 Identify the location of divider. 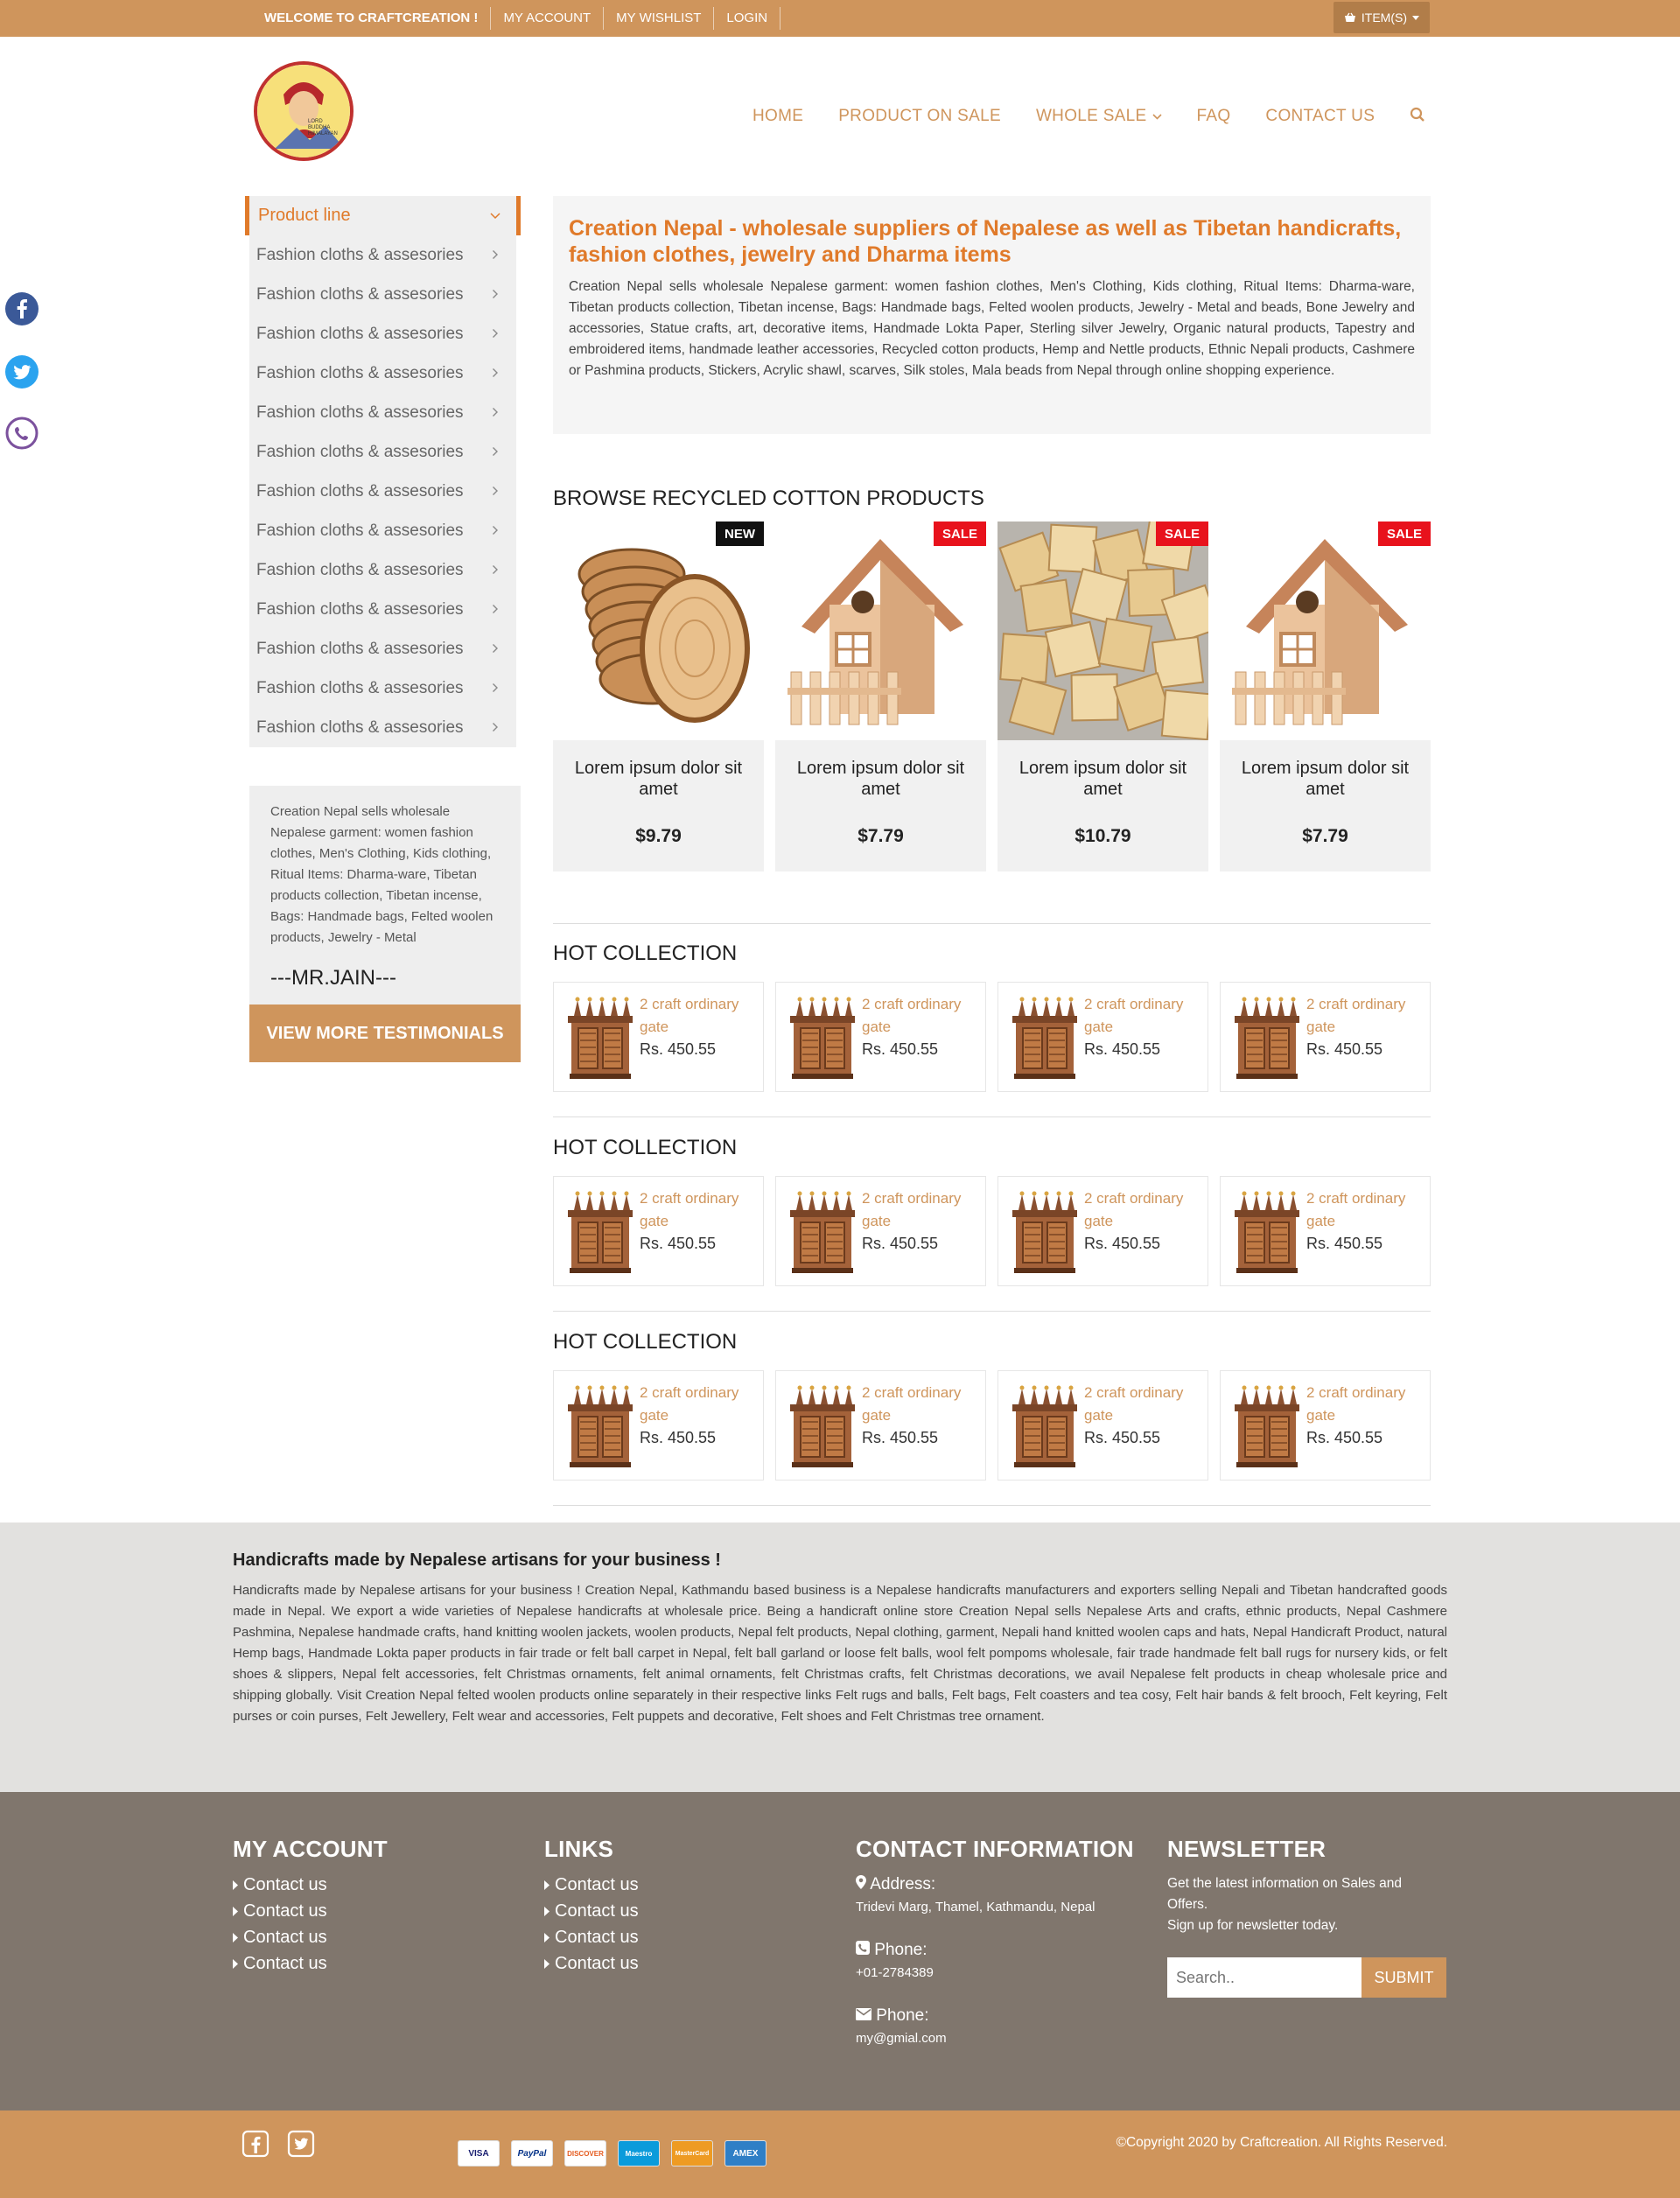
(992, 923).